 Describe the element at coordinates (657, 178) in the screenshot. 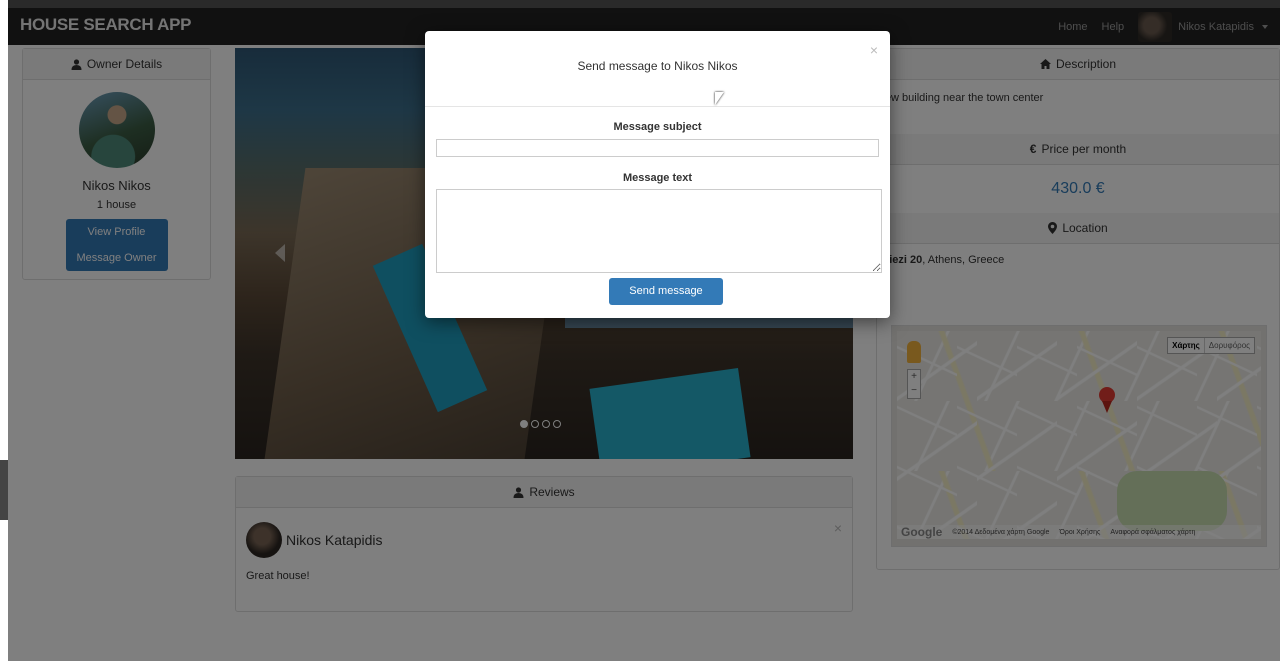

I see `message-text-label: Message text` at that location.